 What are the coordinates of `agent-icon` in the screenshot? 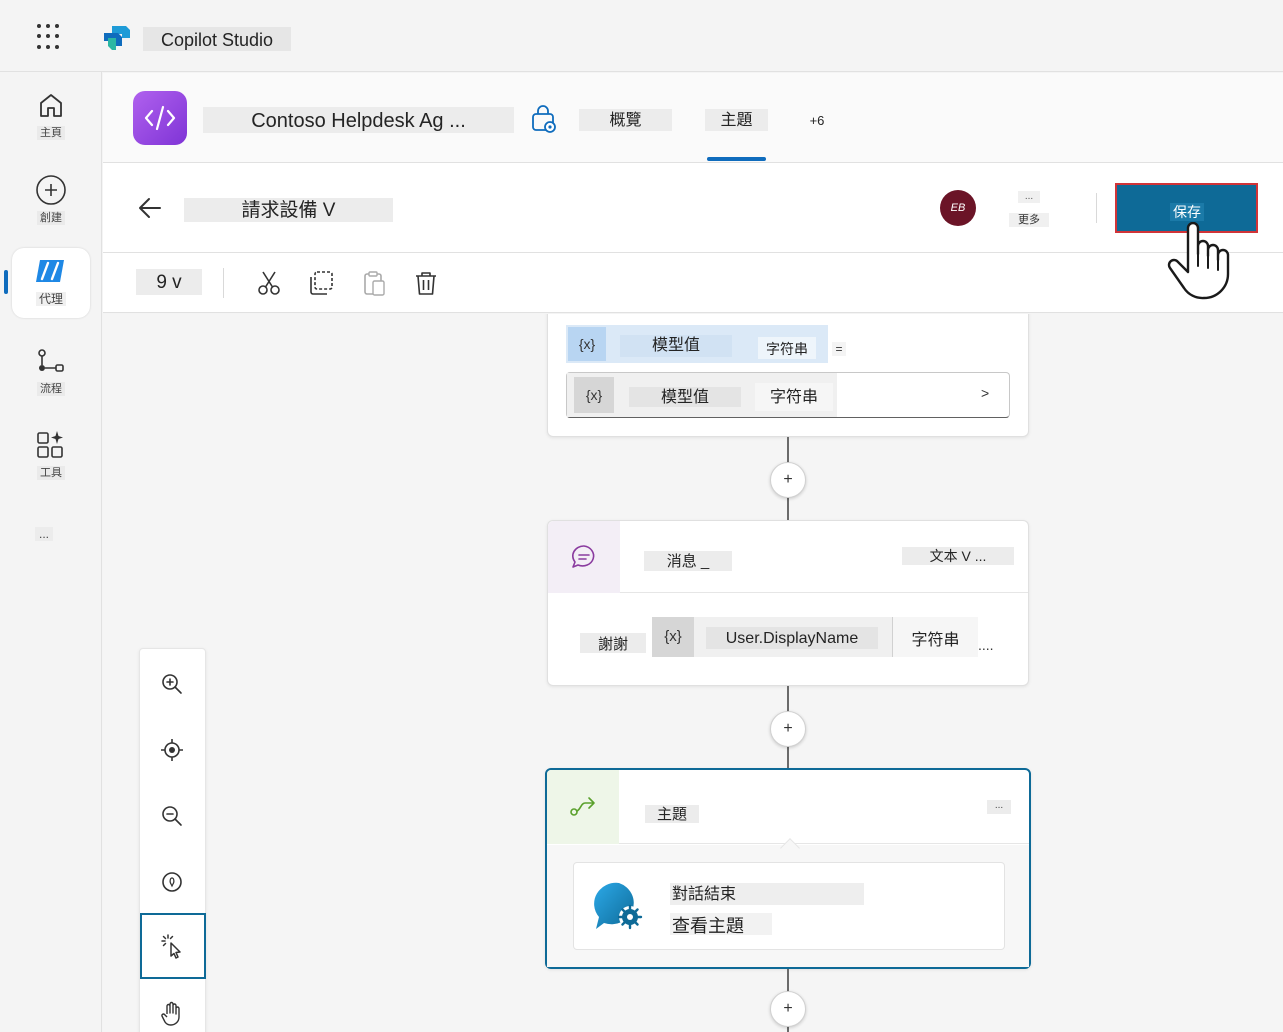 It's located at (50, 271).